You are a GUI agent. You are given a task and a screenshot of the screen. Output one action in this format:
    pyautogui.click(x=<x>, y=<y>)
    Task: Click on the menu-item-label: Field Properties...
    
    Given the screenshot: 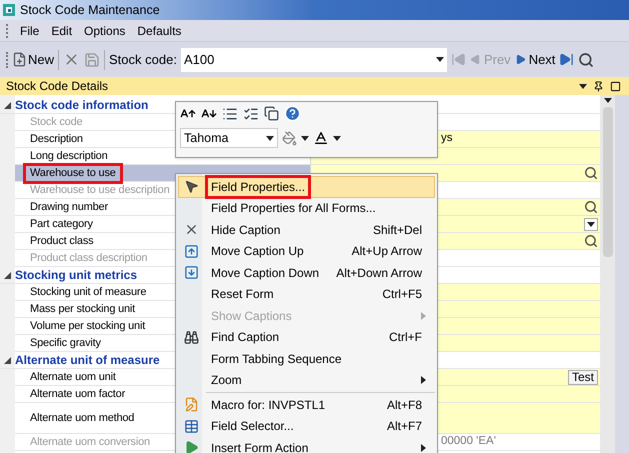 What is the action you would take?
    pyautogui.click(x=258, y=187)
    